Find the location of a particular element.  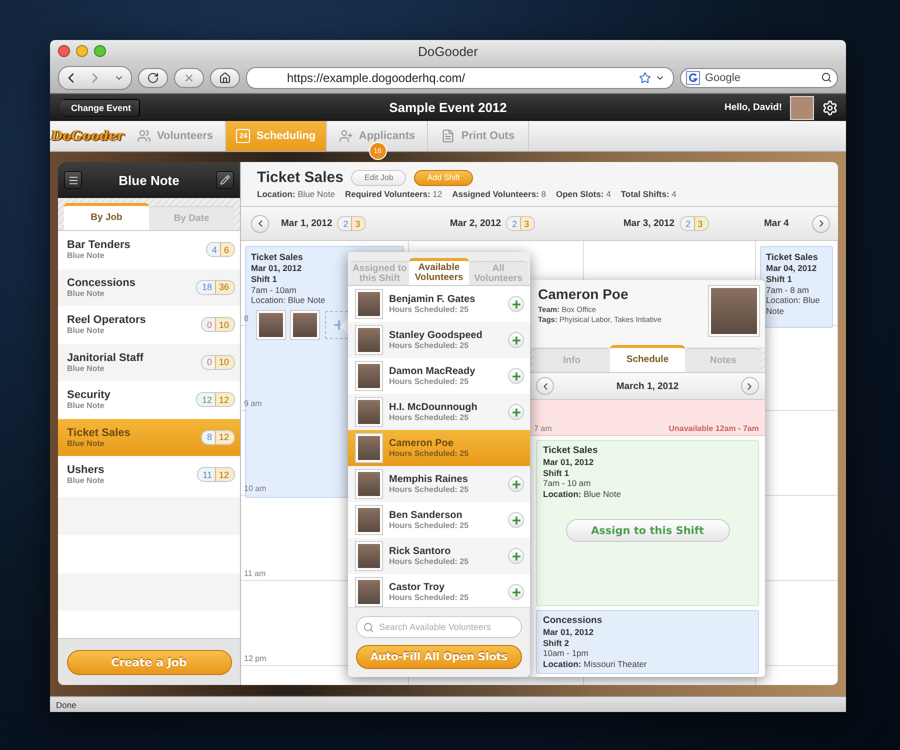

shift-number: Shift 2 is located at coordinates (556, 643).